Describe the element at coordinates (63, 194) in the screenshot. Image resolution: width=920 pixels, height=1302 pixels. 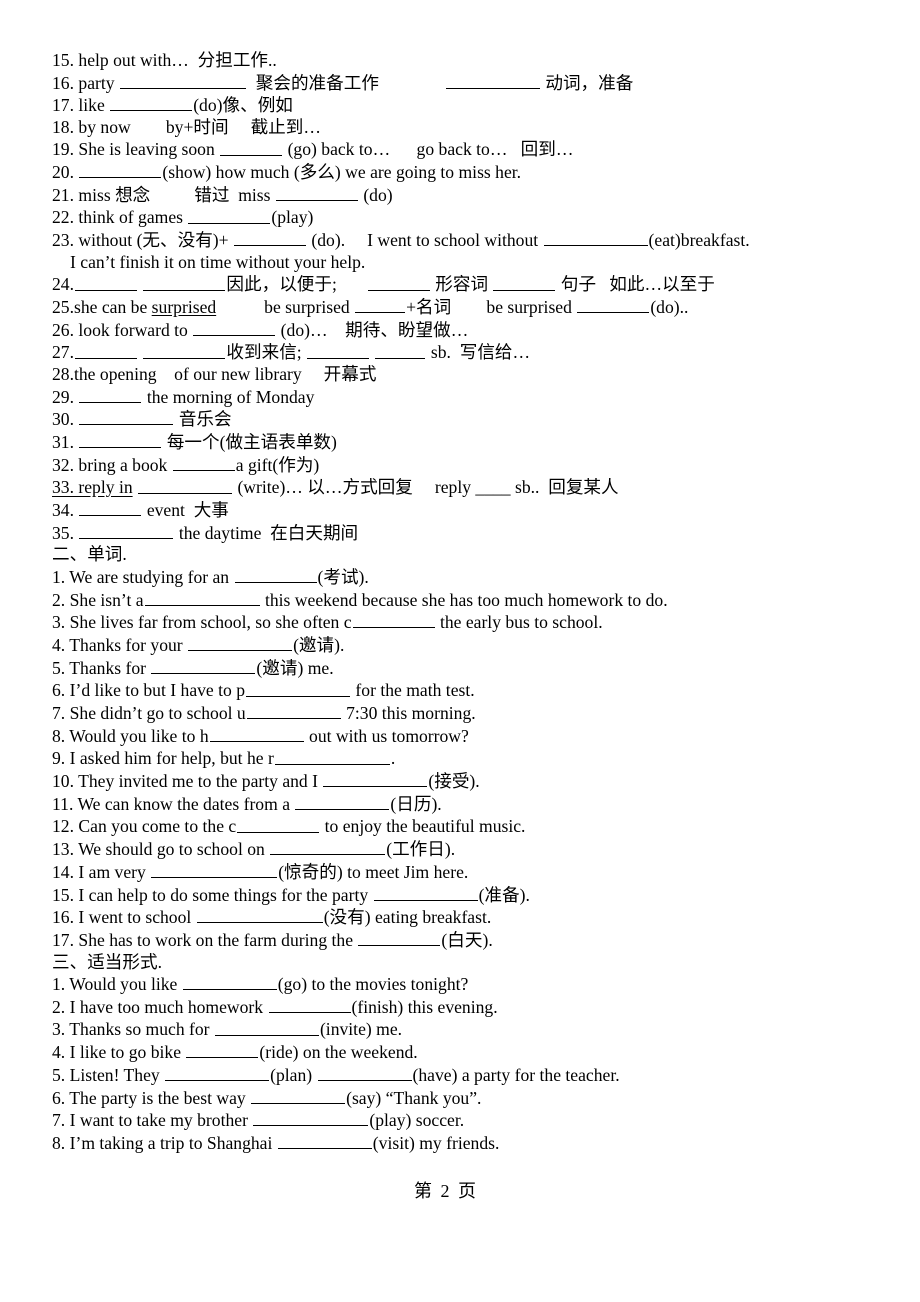
I see `line-number: 21.` at that location.